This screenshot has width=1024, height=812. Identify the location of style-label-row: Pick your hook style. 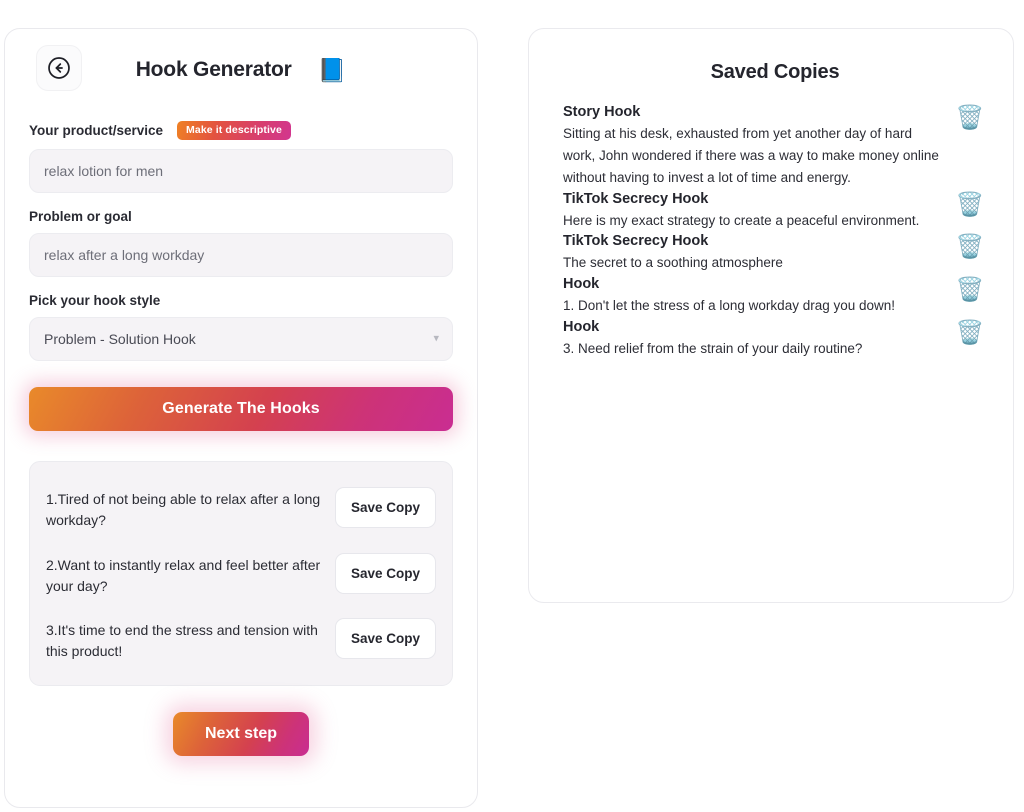
(241, 300).